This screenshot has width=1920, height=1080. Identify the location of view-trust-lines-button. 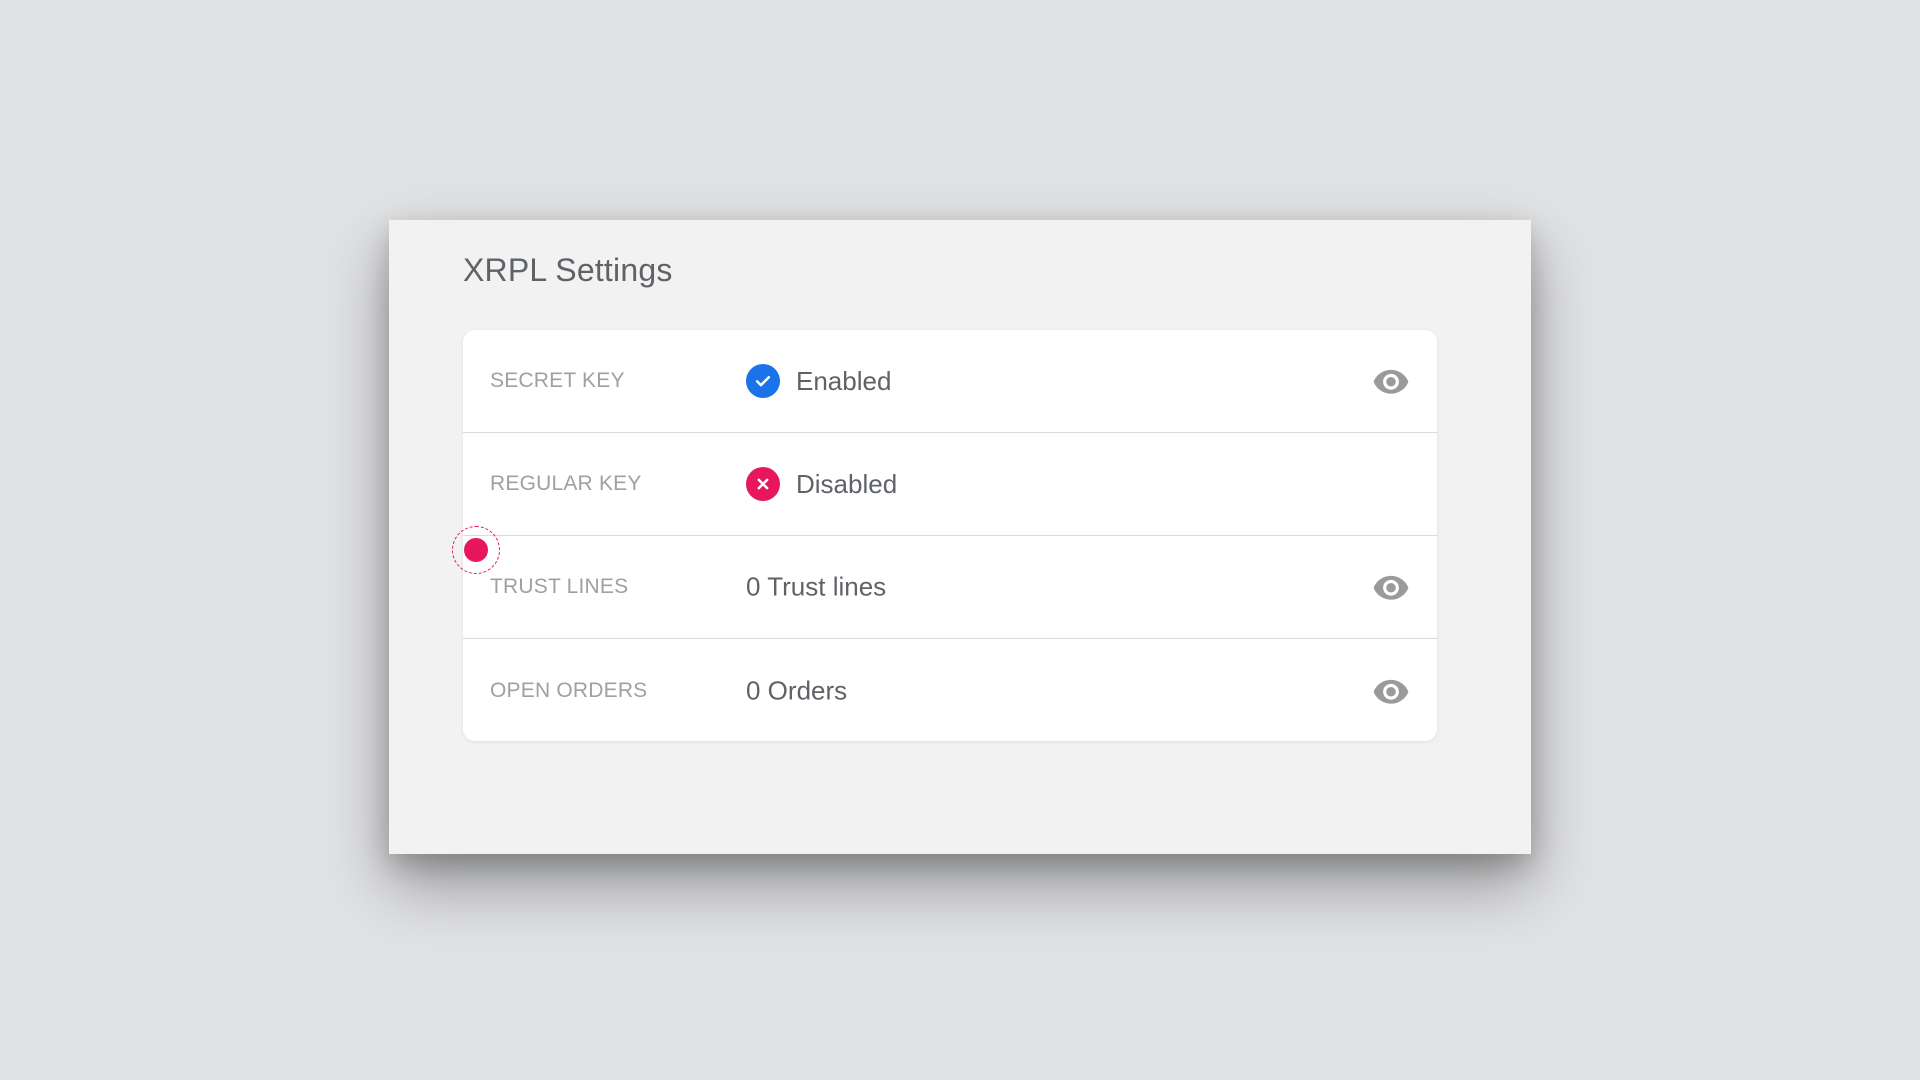
(1391, 587).